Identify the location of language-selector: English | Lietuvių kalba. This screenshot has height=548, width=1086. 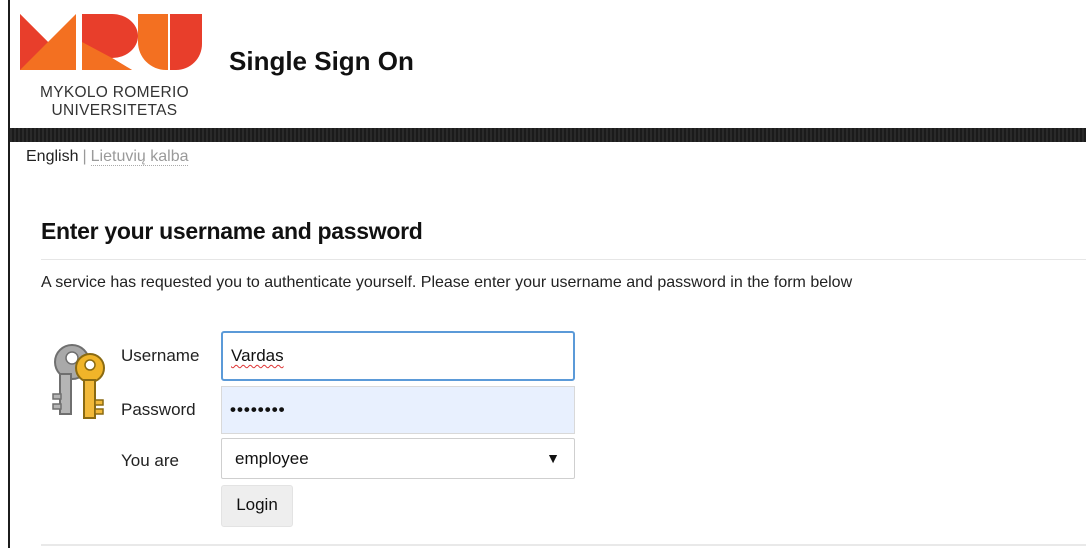
(107, 157).